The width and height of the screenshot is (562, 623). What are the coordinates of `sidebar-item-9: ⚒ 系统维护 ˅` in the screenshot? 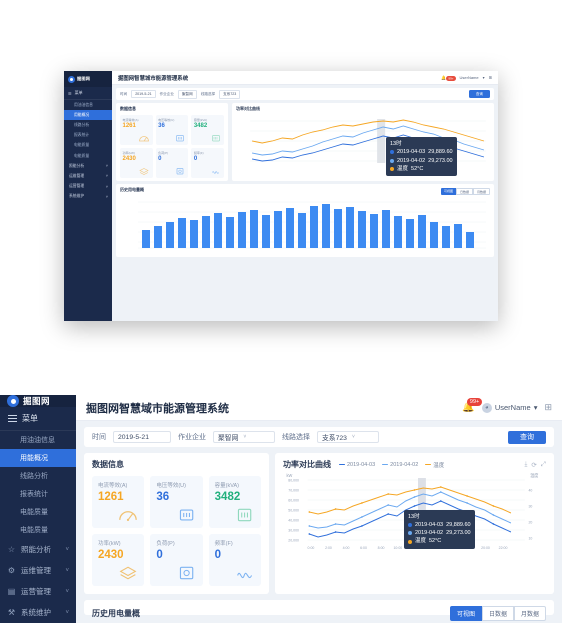 It's located at (38, 612).